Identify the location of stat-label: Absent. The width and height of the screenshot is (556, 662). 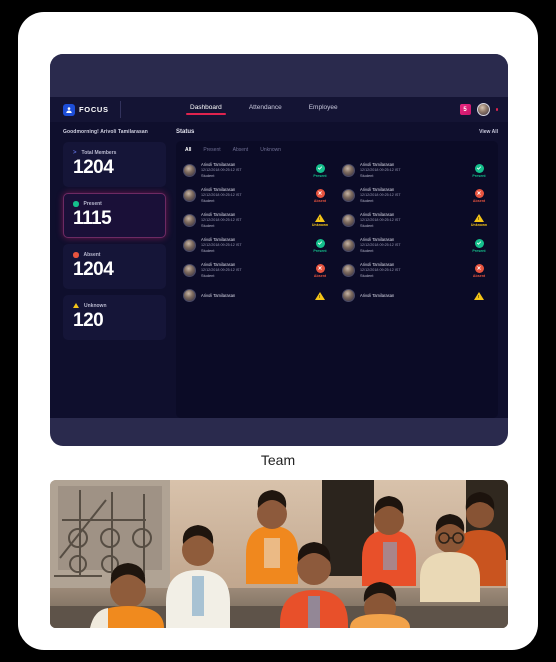
(92, 254).